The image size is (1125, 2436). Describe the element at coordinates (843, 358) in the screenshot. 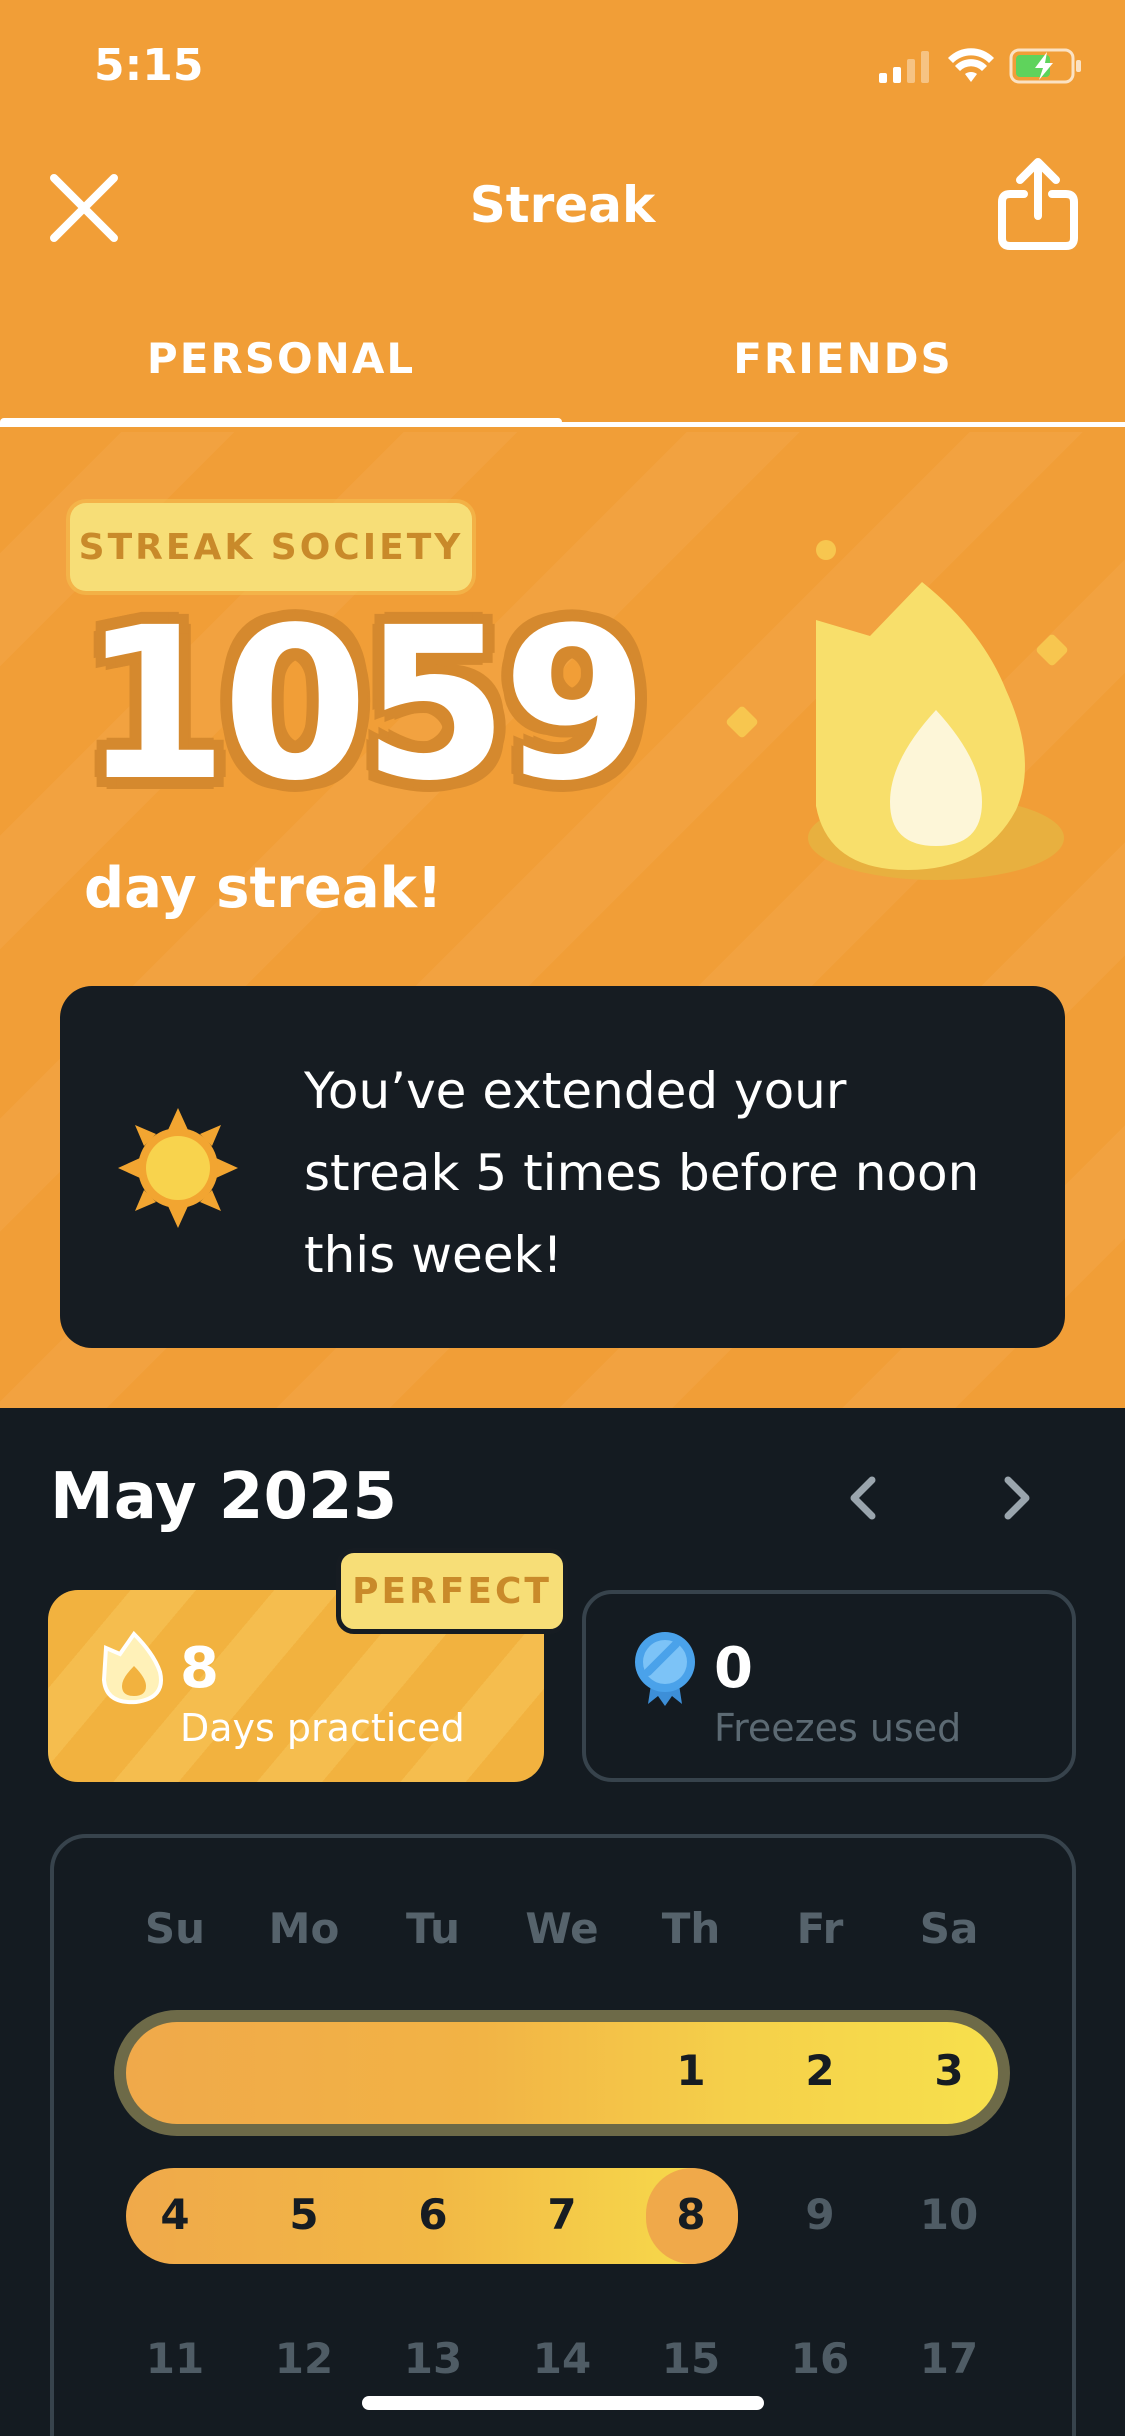

I see `tab-friends: FRIENDS` at that location.